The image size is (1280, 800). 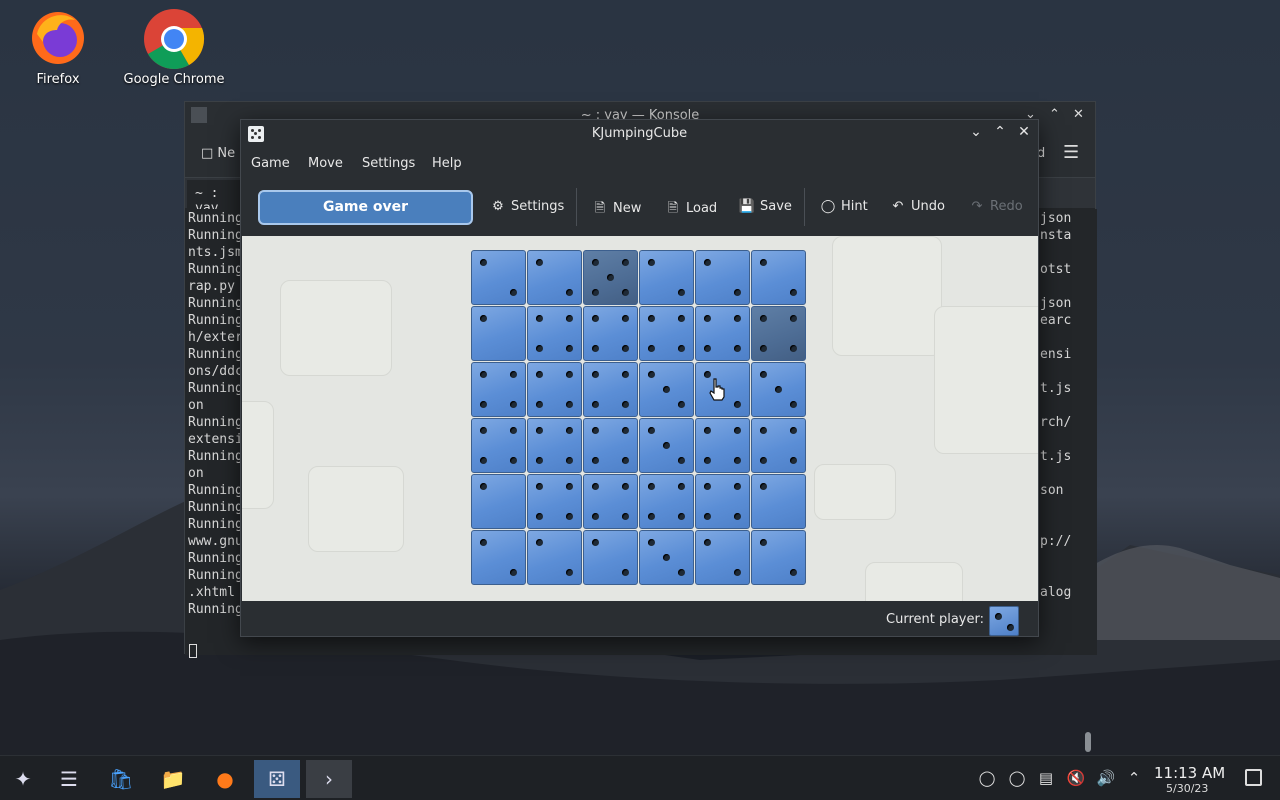 I want to click on sliders-icon: ⚙, so click(x=498, y=206).